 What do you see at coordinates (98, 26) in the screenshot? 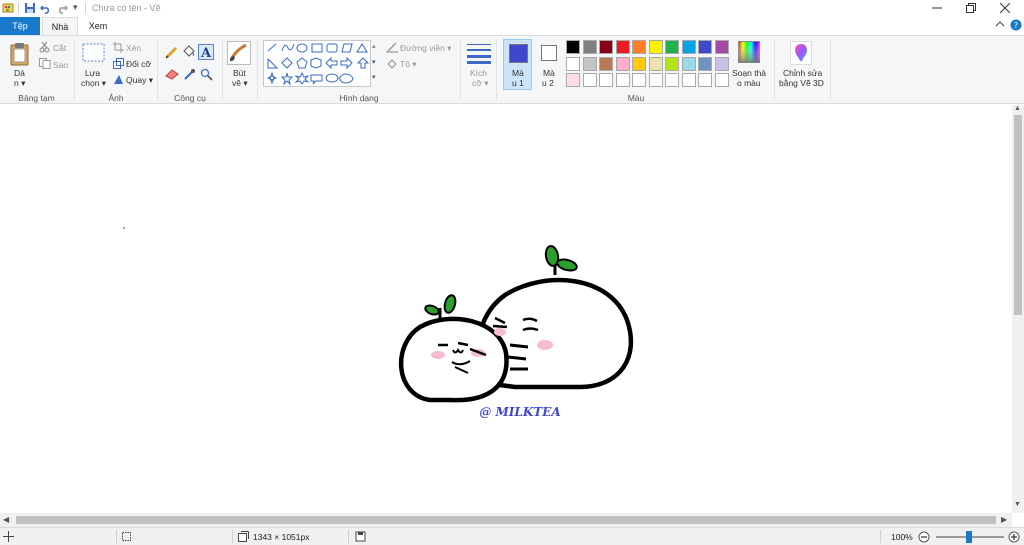
I see `tab-view: Xem` at bounding box center [98, 26].